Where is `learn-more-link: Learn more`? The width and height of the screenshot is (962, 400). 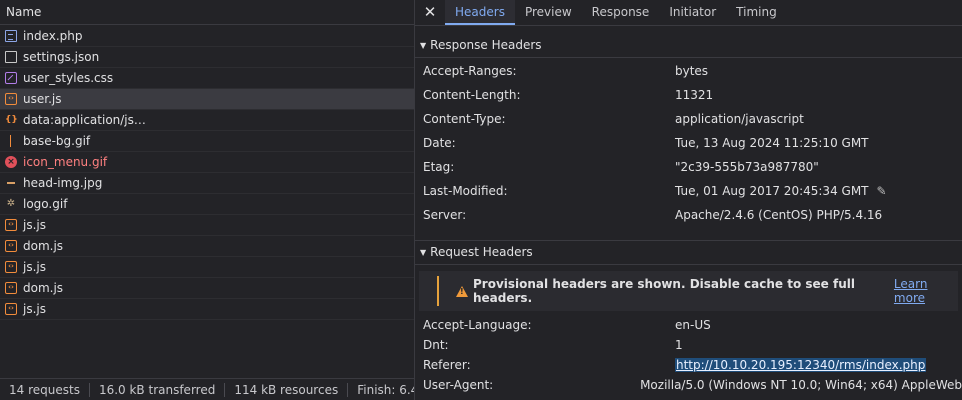 learn-more-link: Learn more is located at coordinates (926, 291).